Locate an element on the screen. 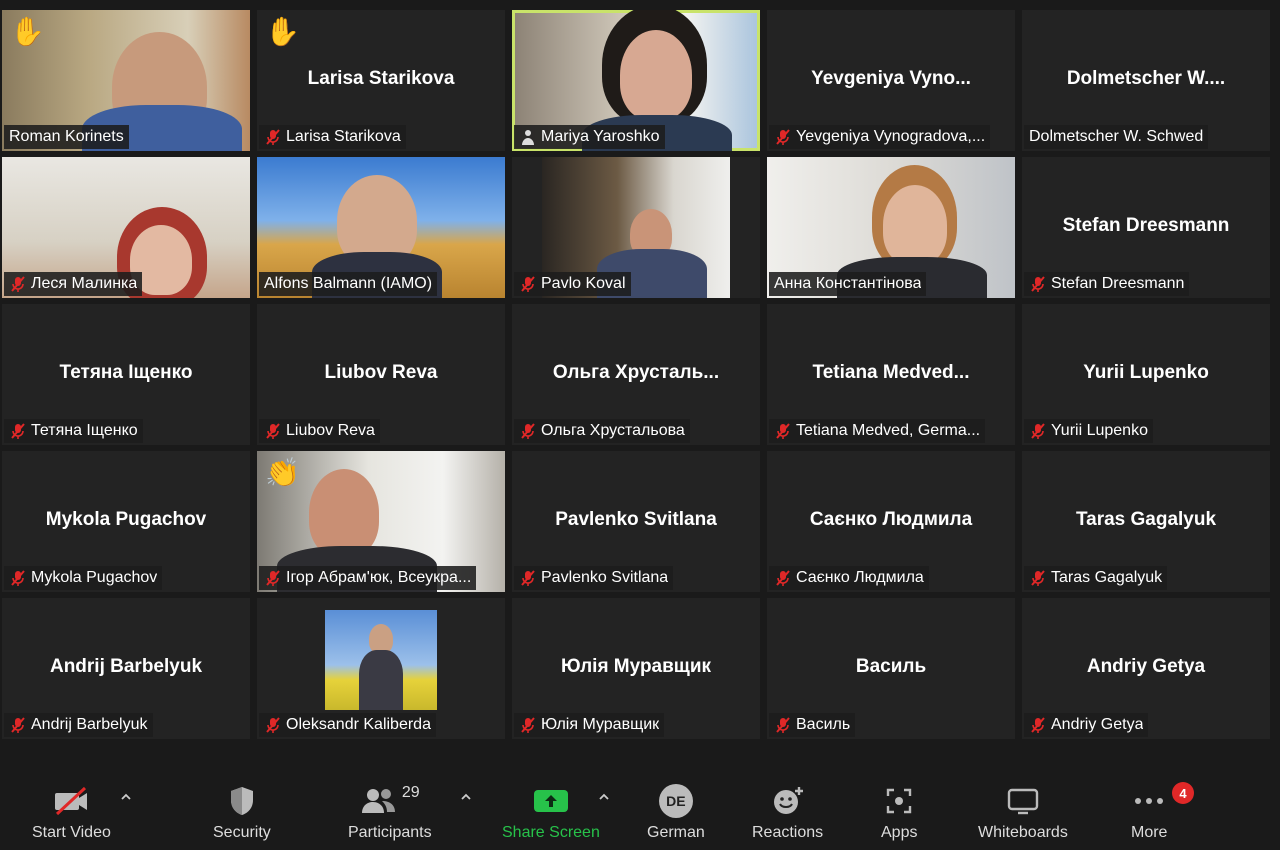 The width and height of the screenshot is (1280, 850). whiteboard-icon is located at coordinates (1023, 801).